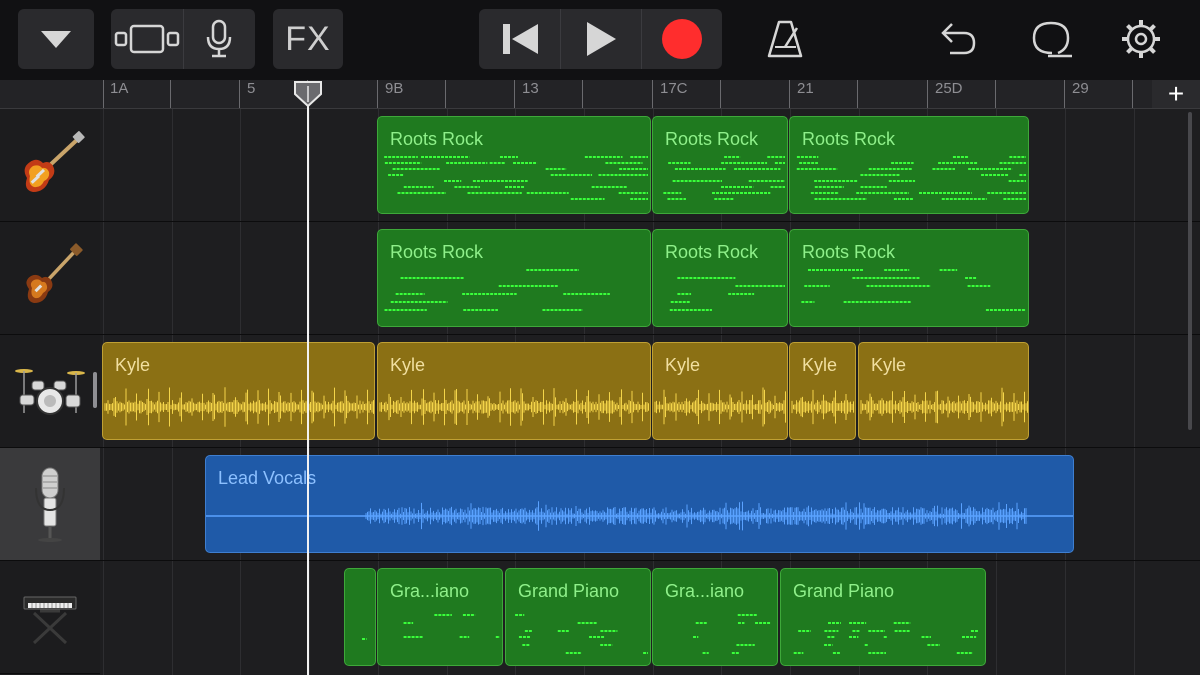  What do you see at coordinates (360, 617) in the screenshot?
I see `midi-region` at bounding box center [360, 617].